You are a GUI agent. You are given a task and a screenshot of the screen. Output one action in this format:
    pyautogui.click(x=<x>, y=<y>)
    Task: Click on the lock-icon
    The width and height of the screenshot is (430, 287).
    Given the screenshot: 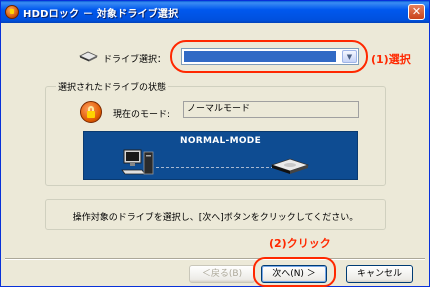 What is the action you would take?
    pyautogui.click(x=91, y=112)
    